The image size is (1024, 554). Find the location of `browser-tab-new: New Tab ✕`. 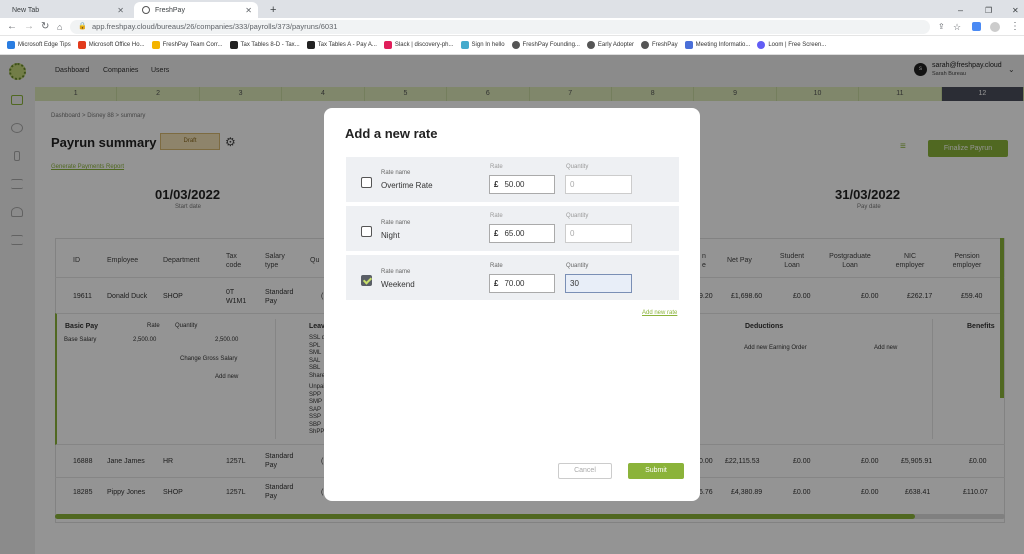

browser-tab-new: New Tab ✕ is located at coordinates (67, 10).